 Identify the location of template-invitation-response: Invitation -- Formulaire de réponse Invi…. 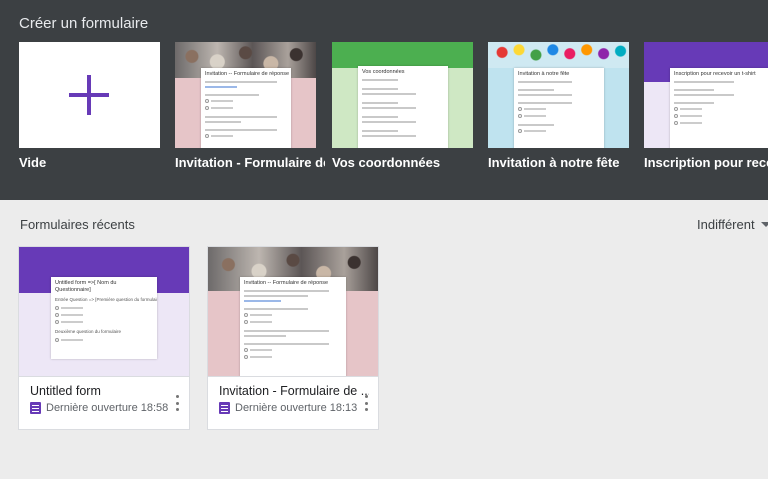
(250, 106).